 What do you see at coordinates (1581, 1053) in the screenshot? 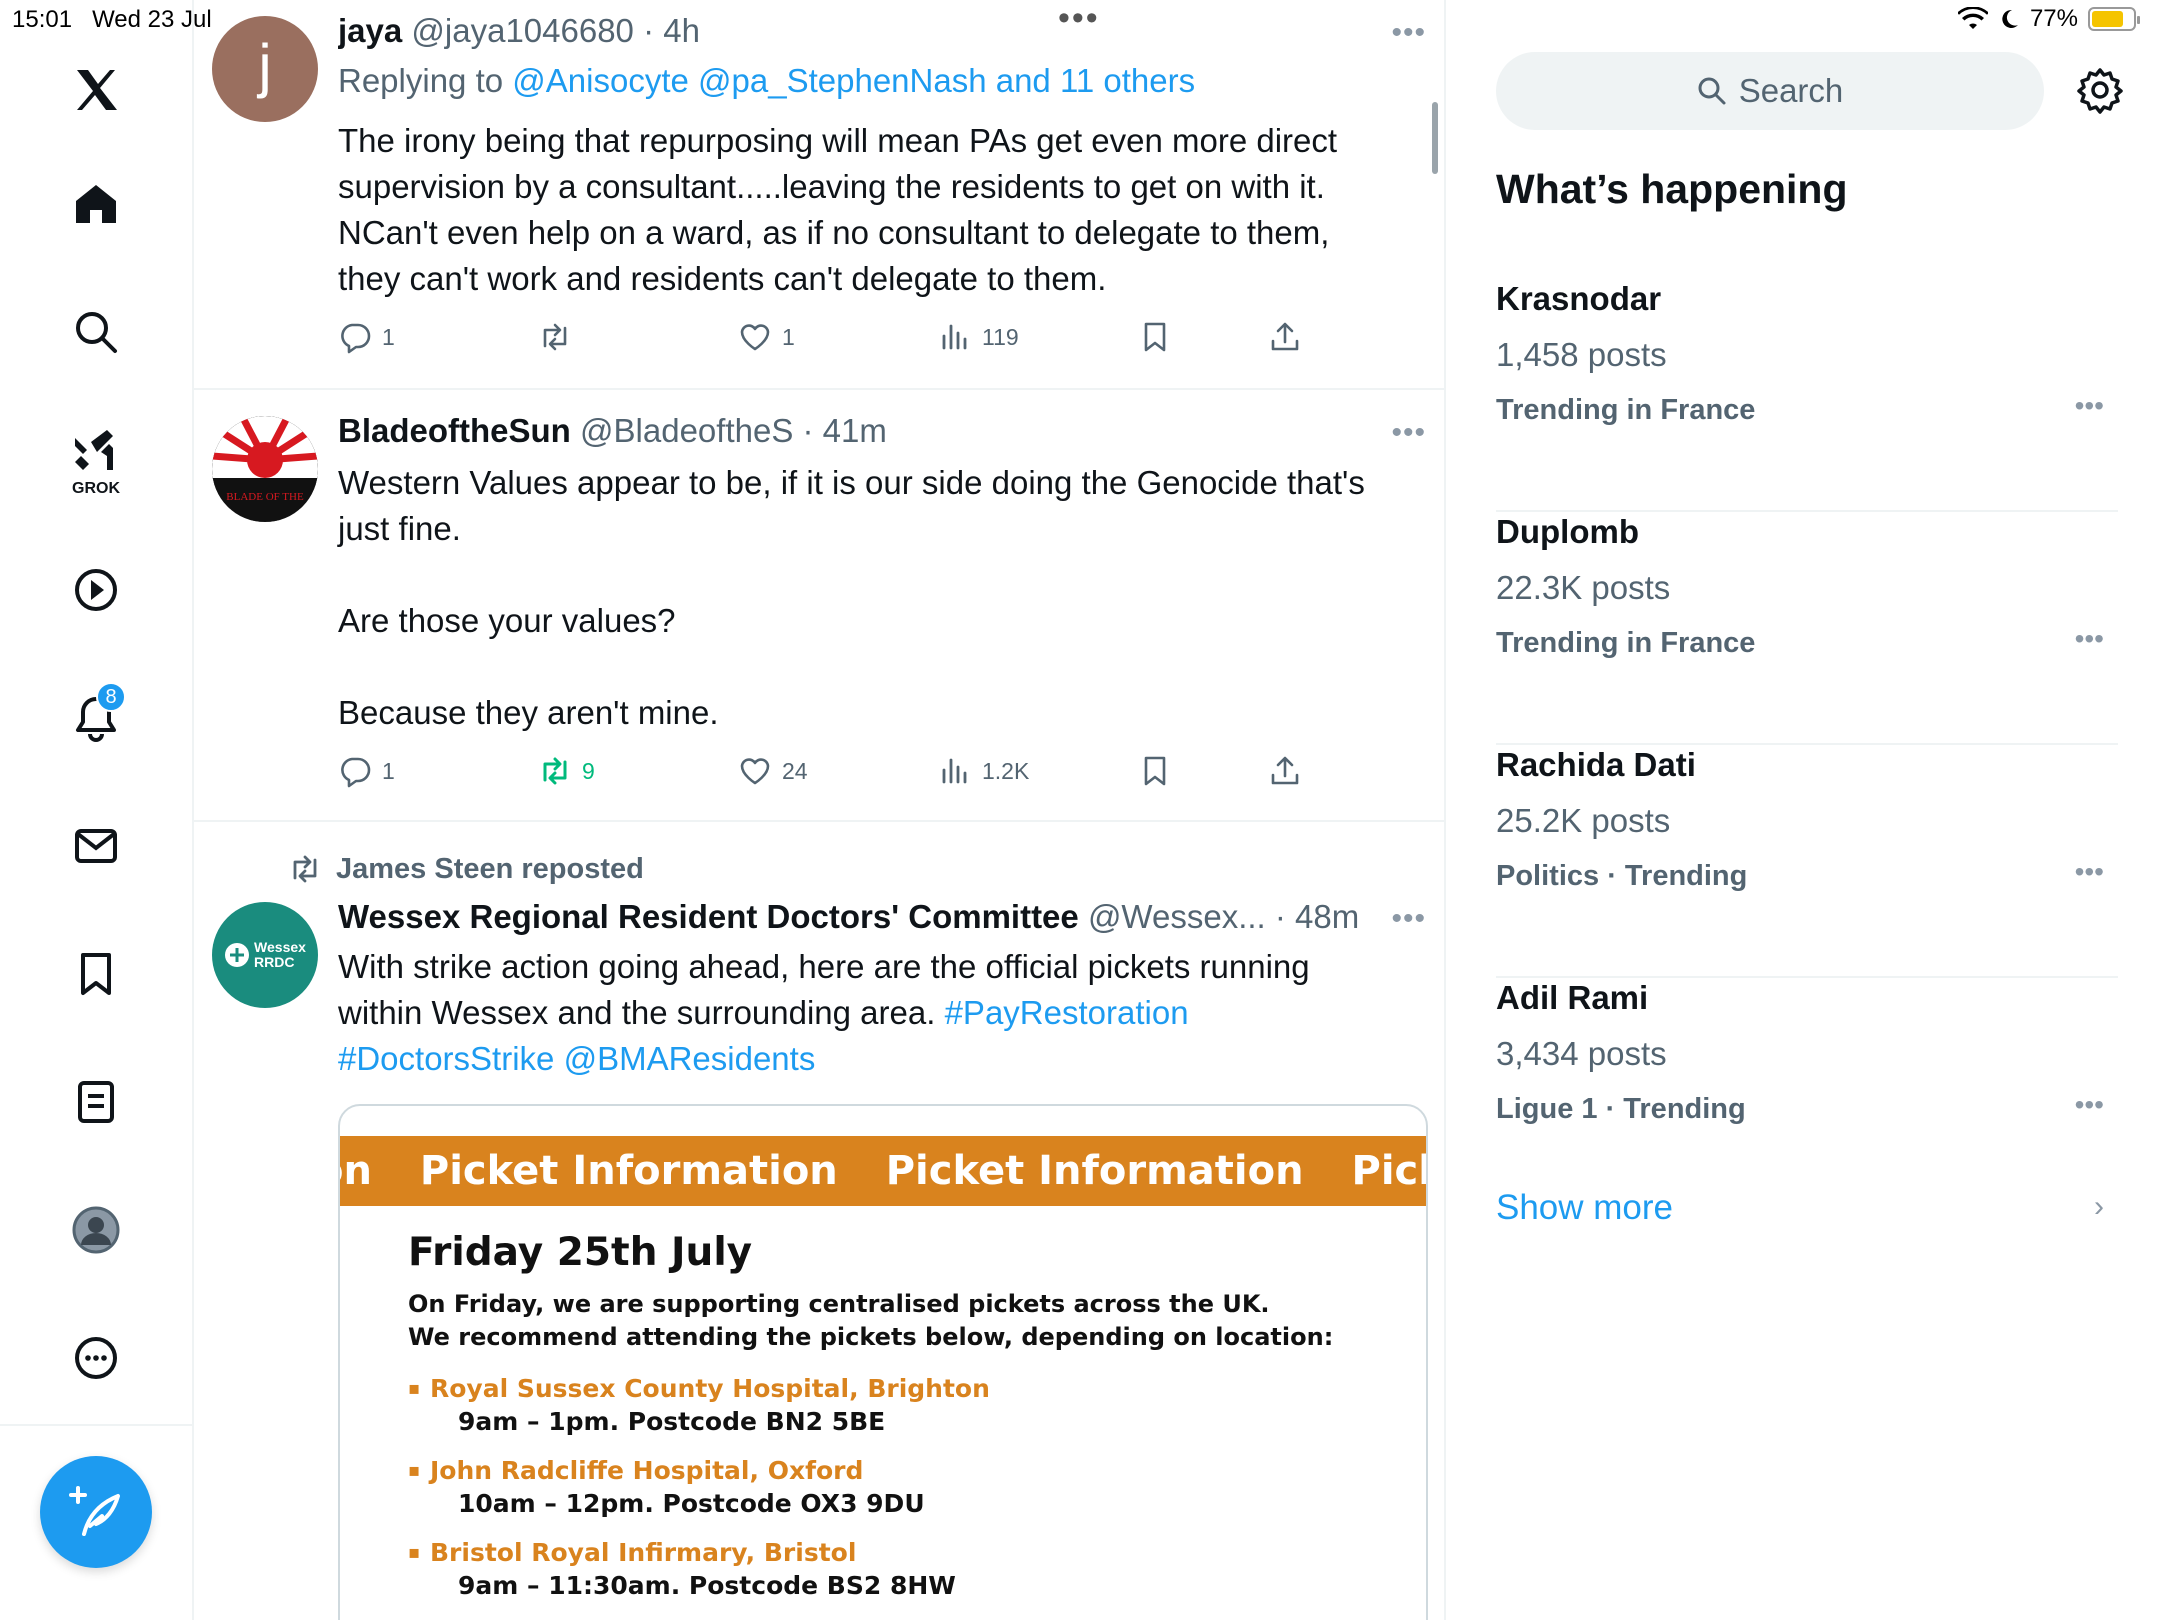
I see `trend-count: 3,434 posts` at bounding box center [1581, 1053].